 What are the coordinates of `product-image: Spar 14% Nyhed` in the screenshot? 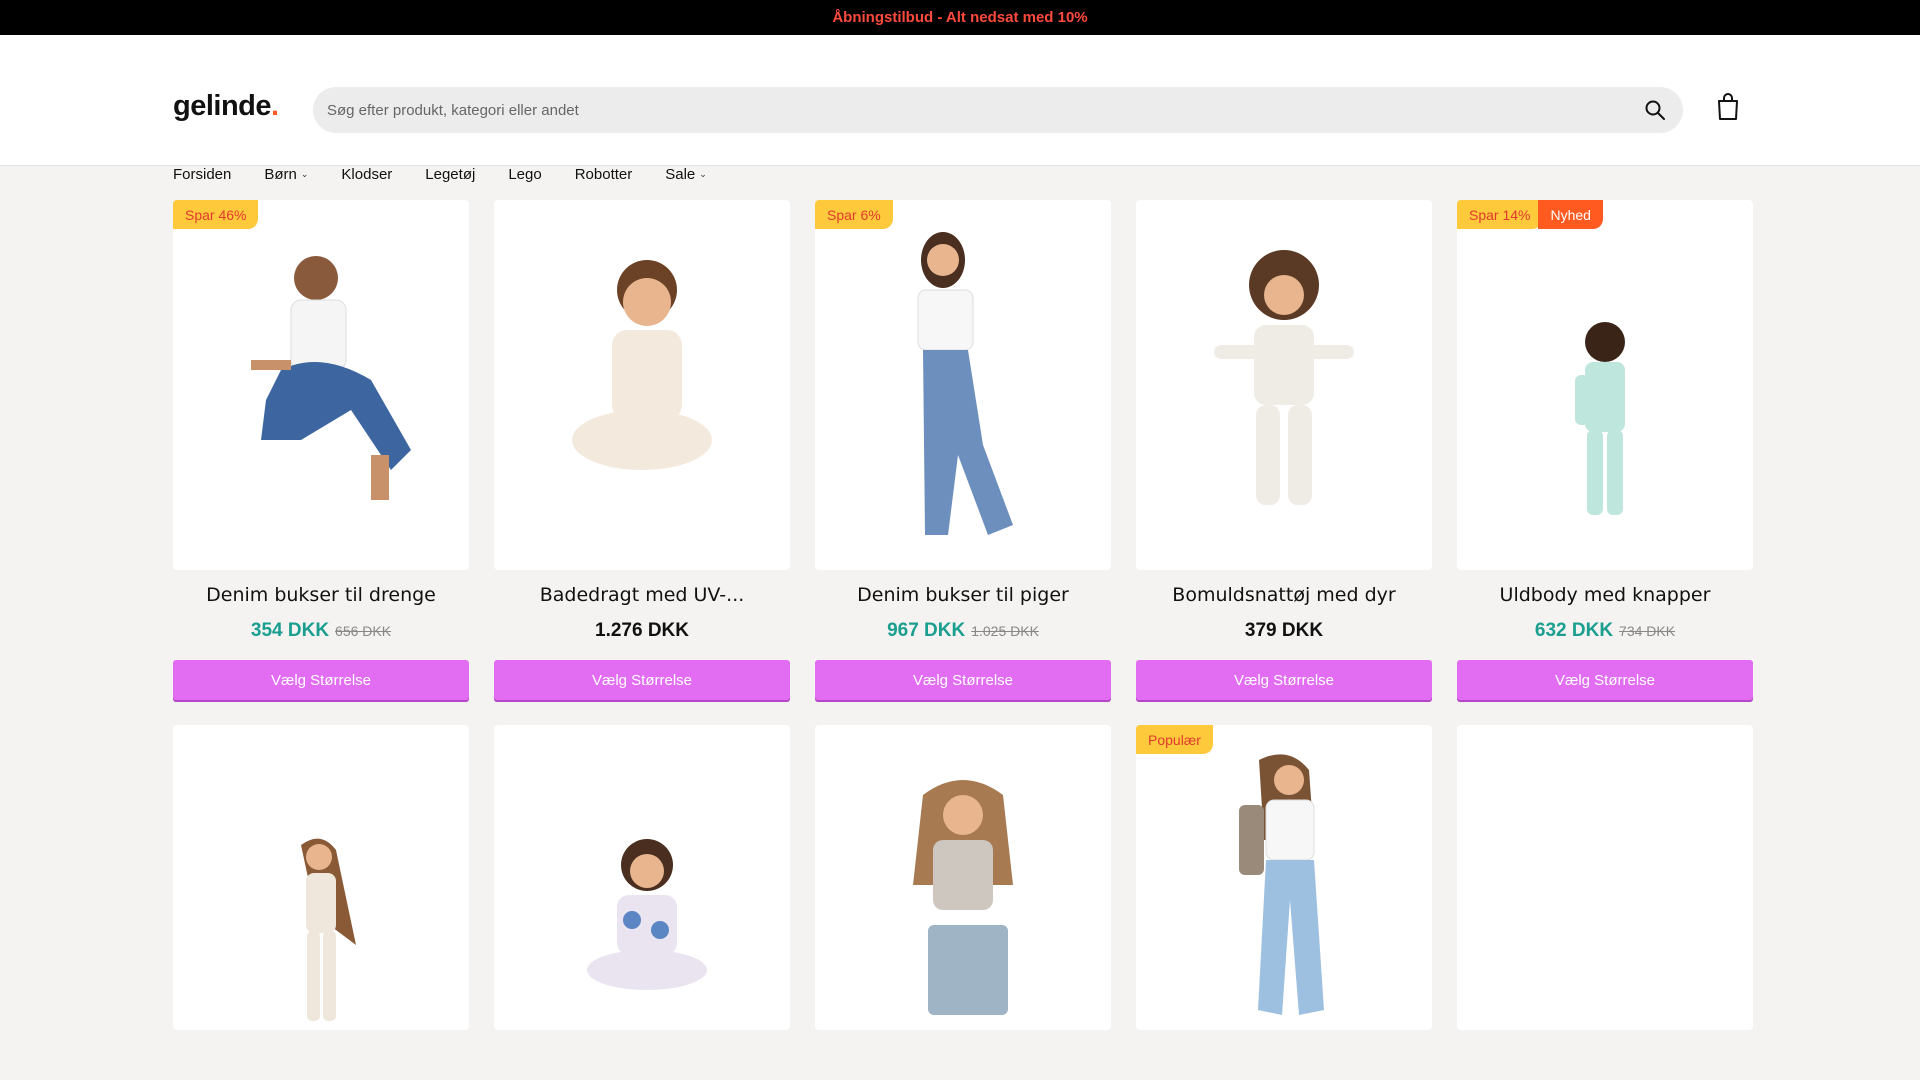 It's located at (1605, 385).